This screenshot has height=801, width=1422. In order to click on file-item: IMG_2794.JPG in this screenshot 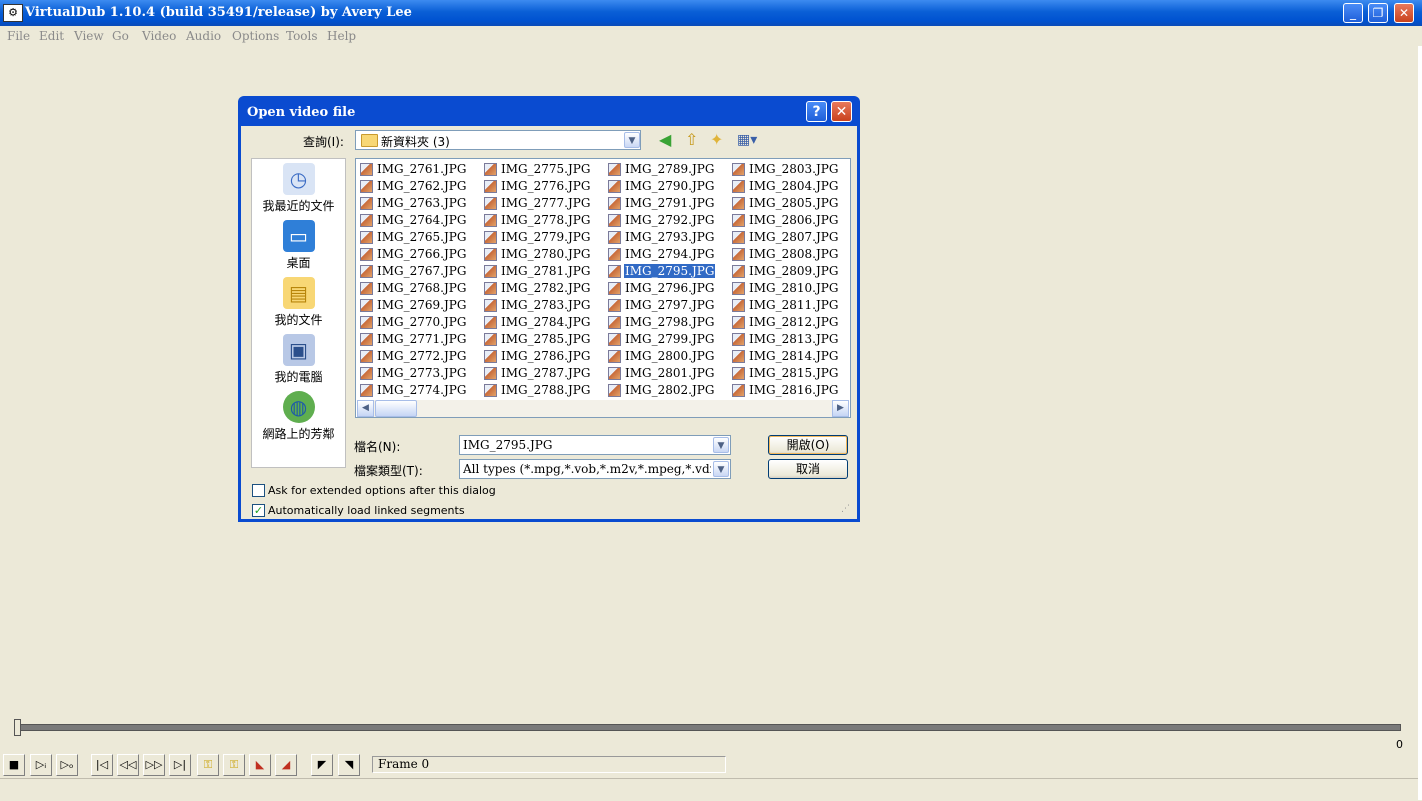, I will do `click(668, 254)`.